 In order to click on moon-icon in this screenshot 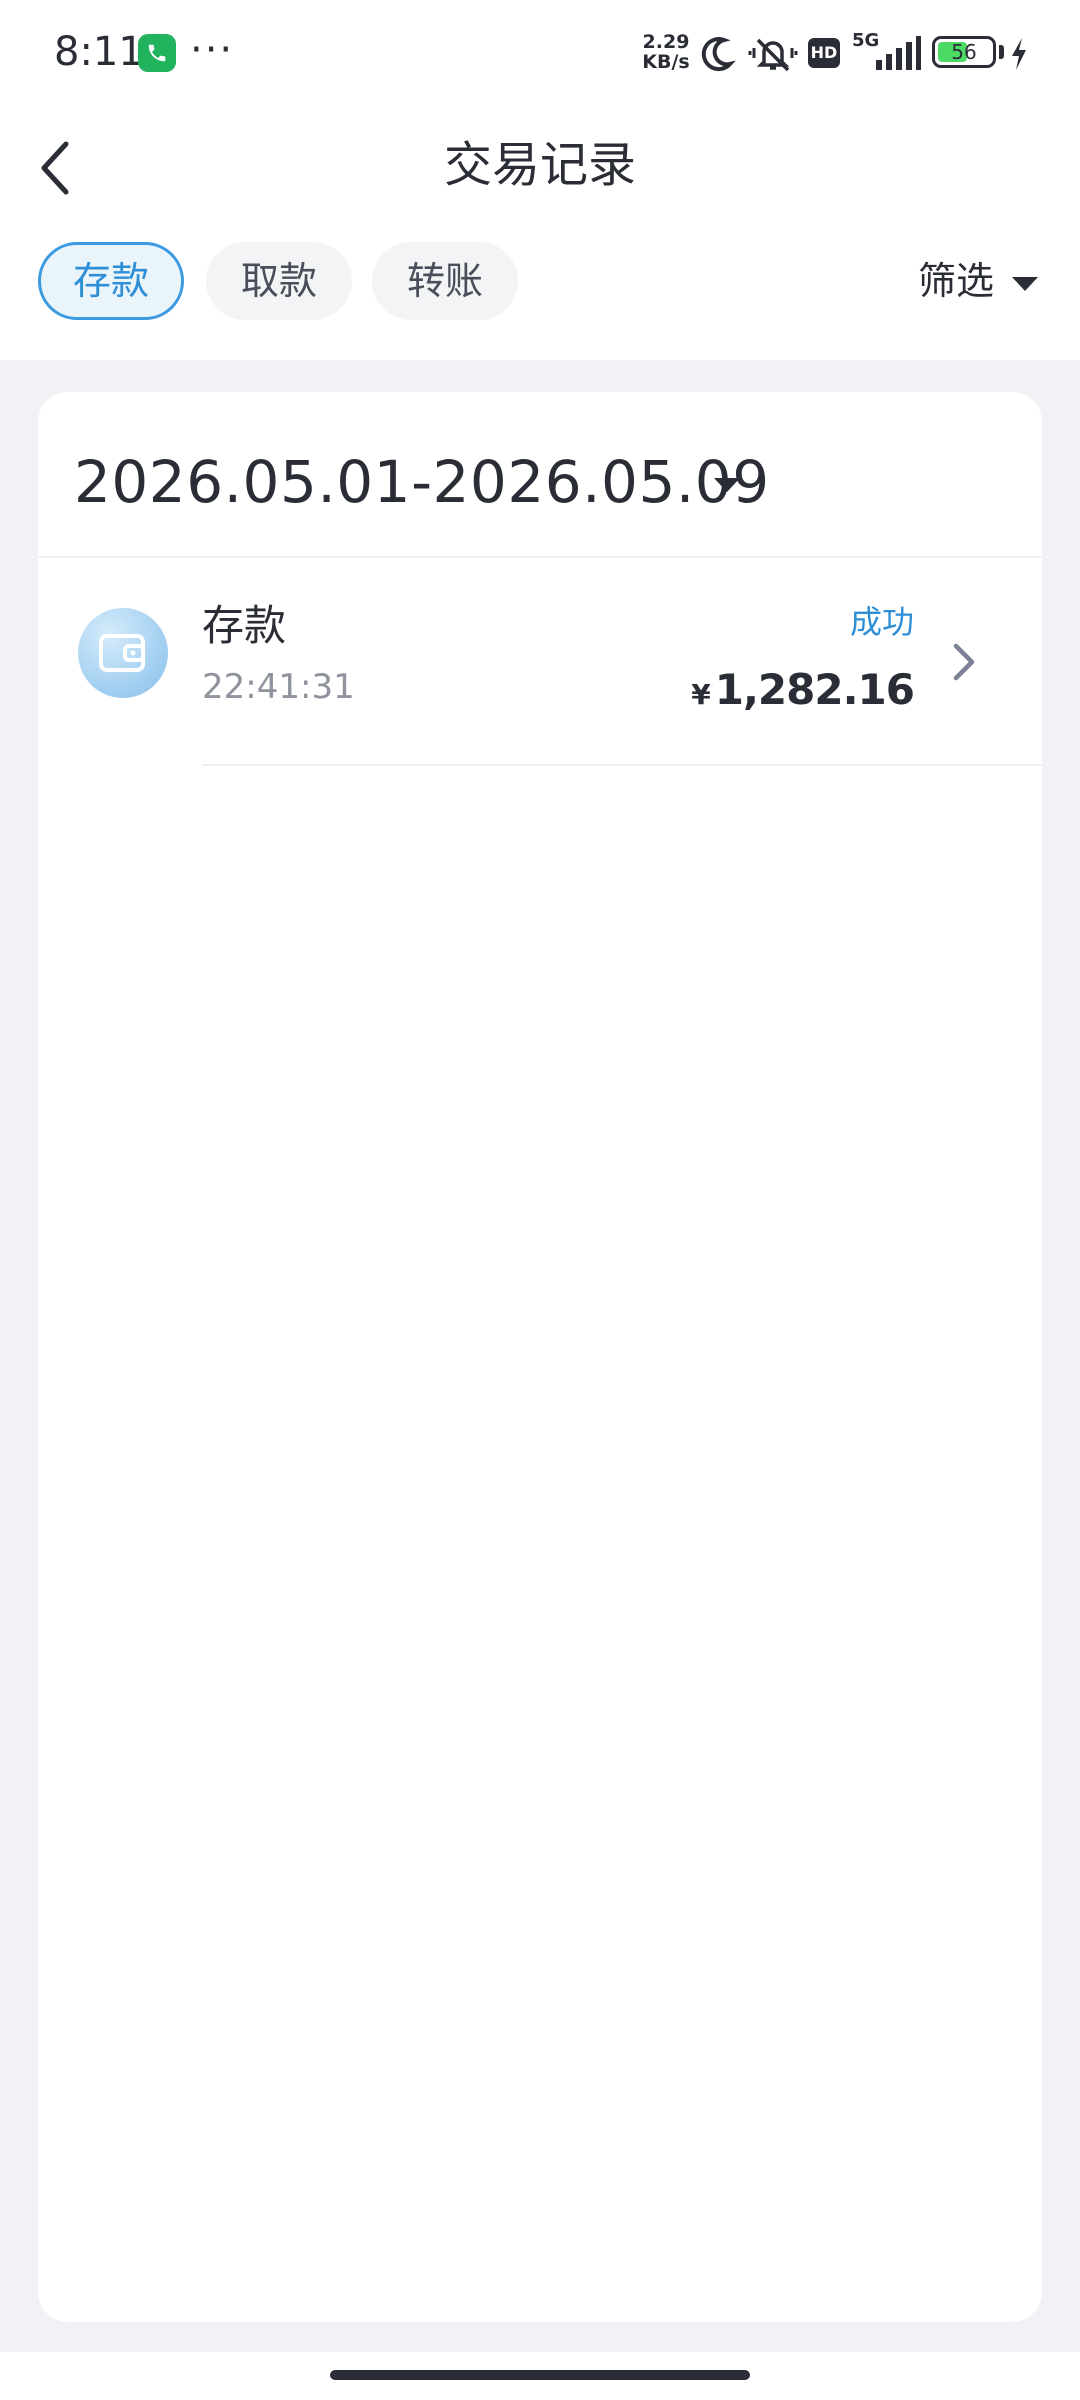, I will do `click(718, 54)`.